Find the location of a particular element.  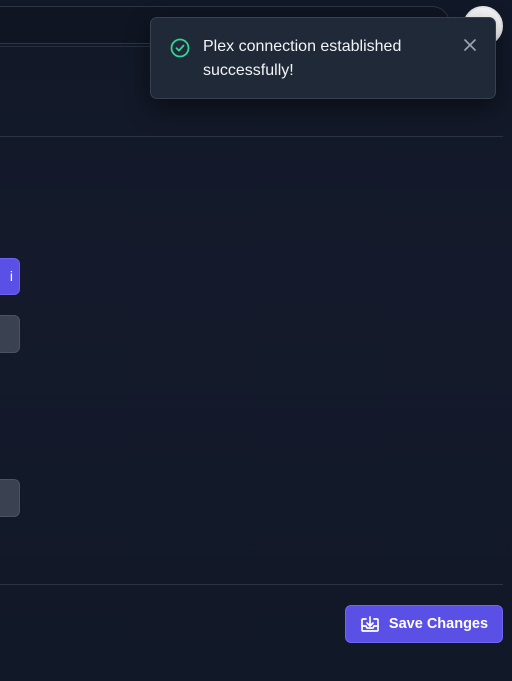

check-circle-icon is located at coordinates (180, 50).